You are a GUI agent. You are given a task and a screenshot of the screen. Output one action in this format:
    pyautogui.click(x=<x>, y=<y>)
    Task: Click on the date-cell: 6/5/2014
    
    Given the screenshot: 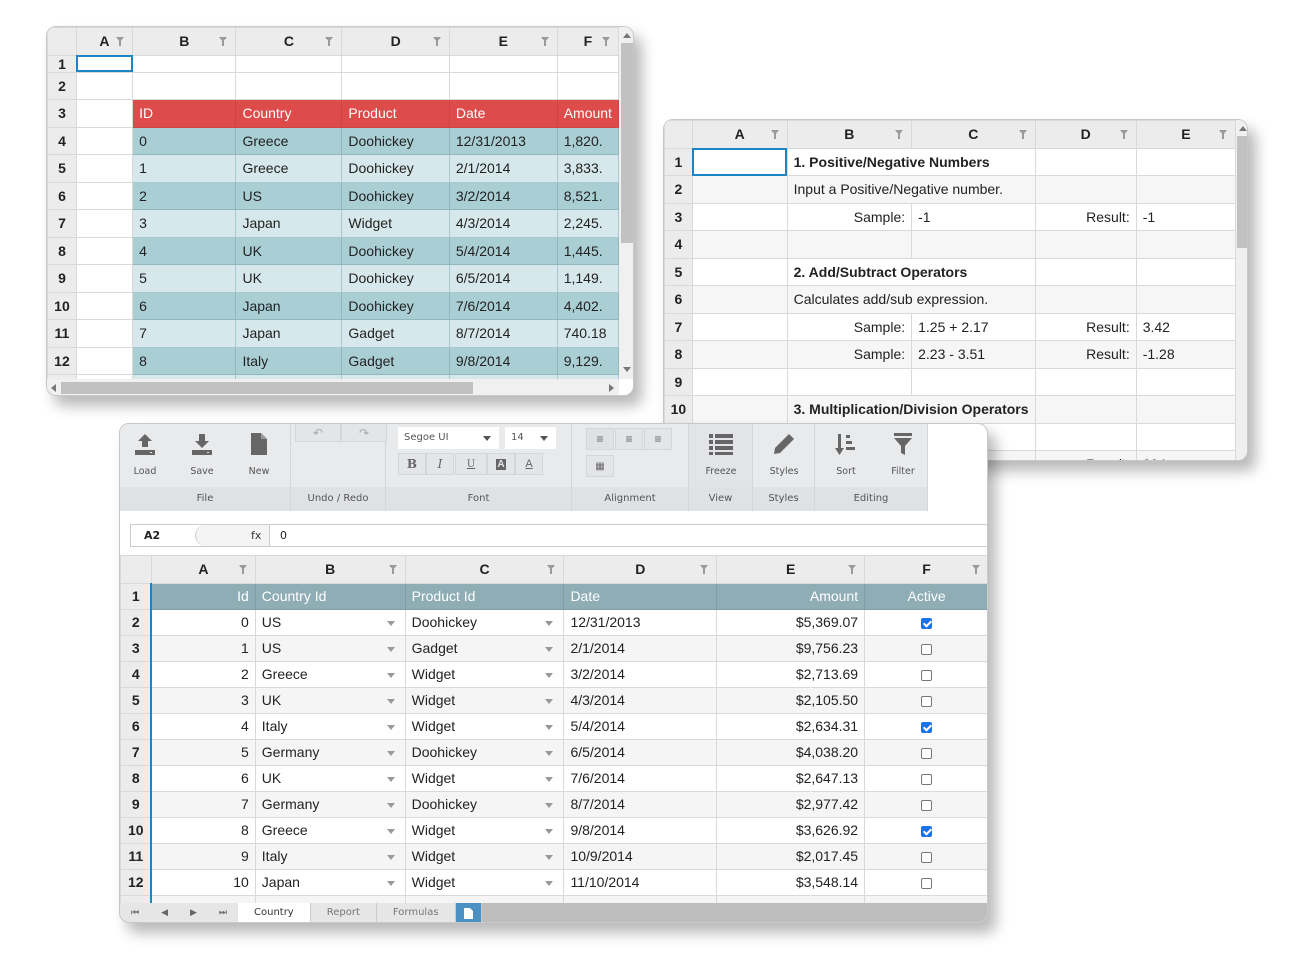 What is the action you would take?
    pyautogui.click(x=640, y=752)
    